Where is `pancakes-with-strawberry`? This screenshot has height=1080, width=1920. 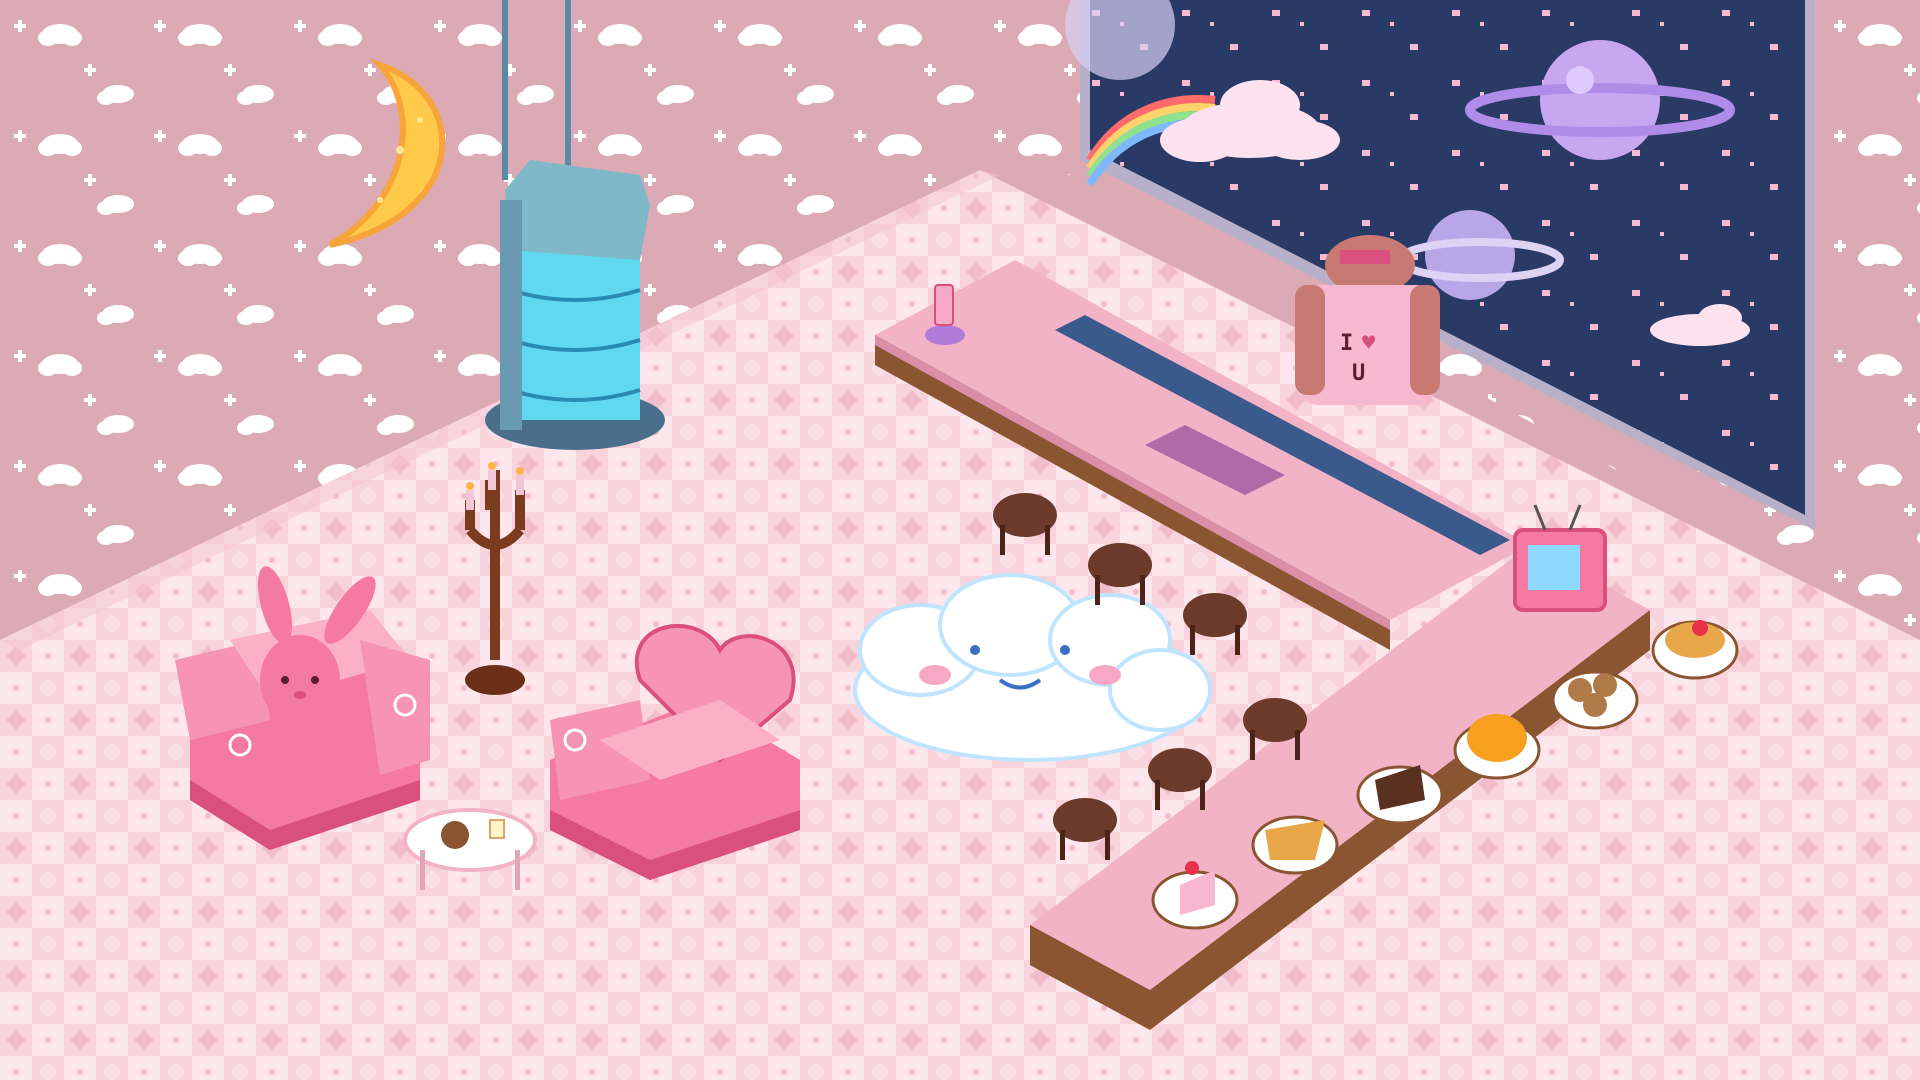 pancakes-with-strawberry is located at coordinates (1695, 650).